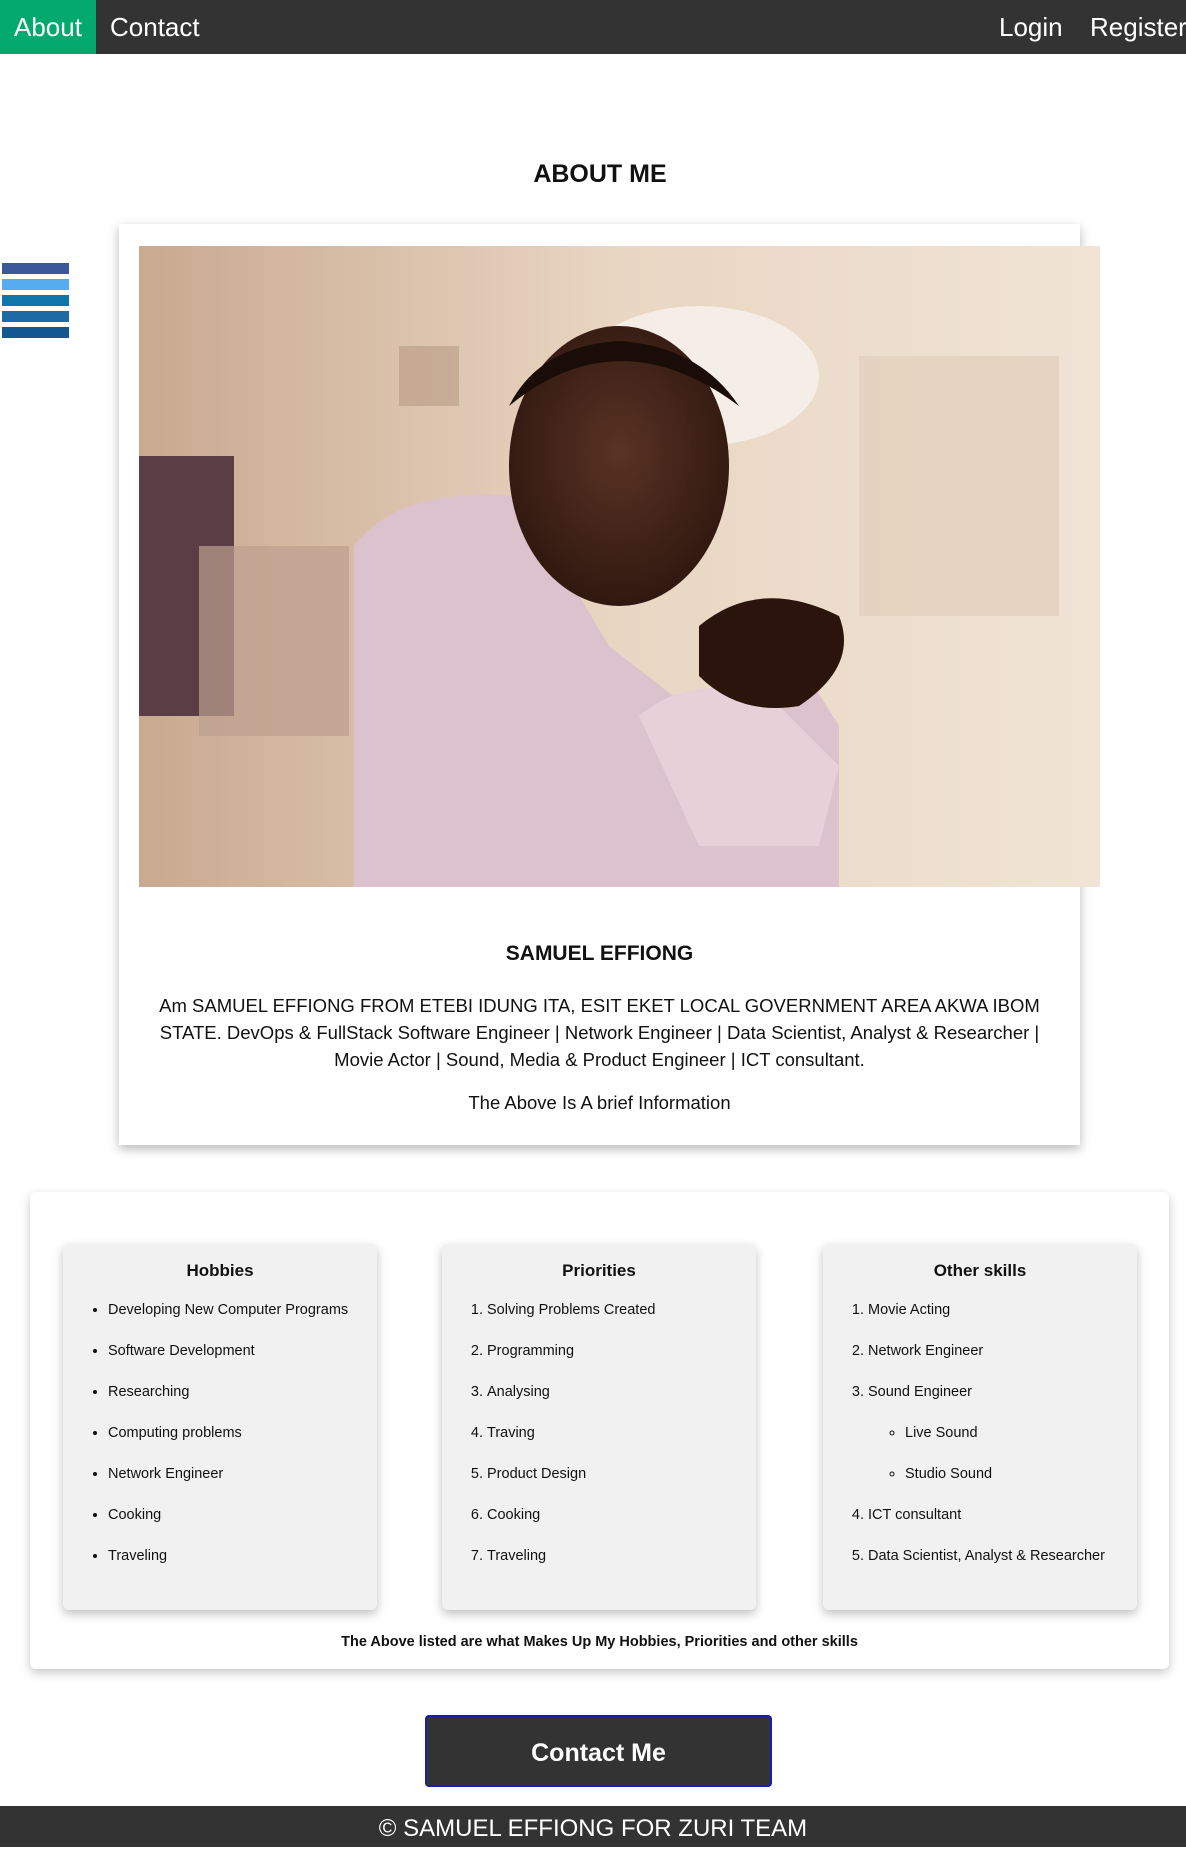 Image resolution: width=1186 pixels, height=1852 pixels. Describe the element at coordinates (155, 27) in the screenshot. I see `nav-contact-link: Contact` at that location.